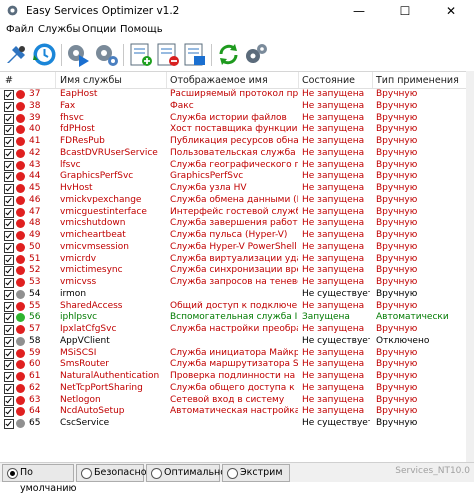  Describe the element at coordinates (35, 141) in the screenshot. I see `row-number: 41` at that location.